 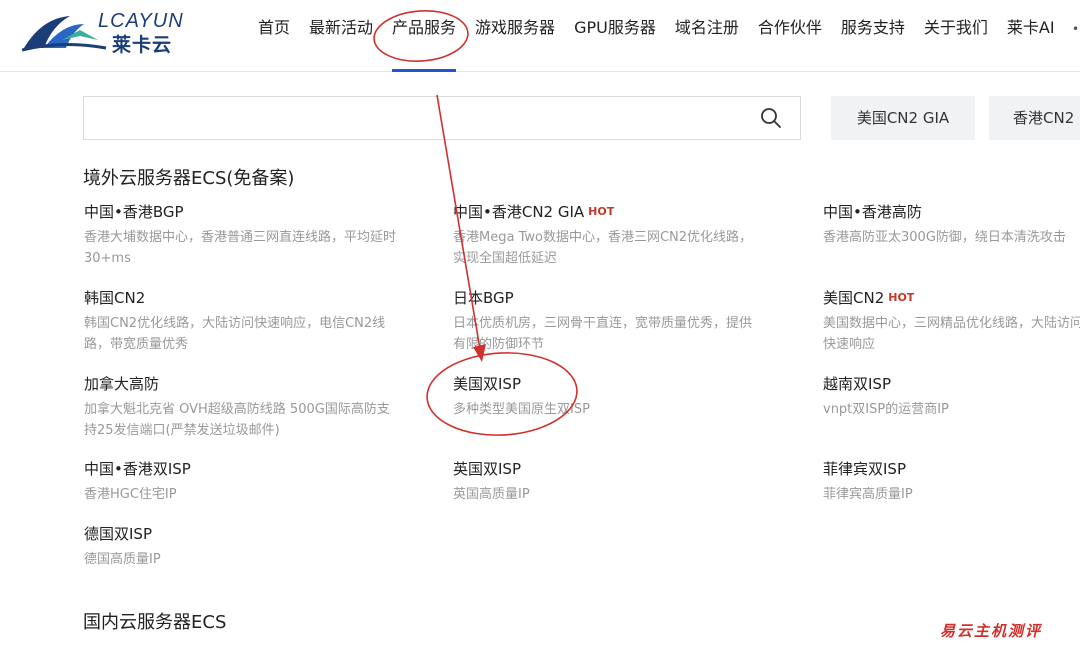 What do you see at coordinates (854, 298) in the screenshot?
I see `product-name-text: 美国CN2` at bounding box center [854, 298].